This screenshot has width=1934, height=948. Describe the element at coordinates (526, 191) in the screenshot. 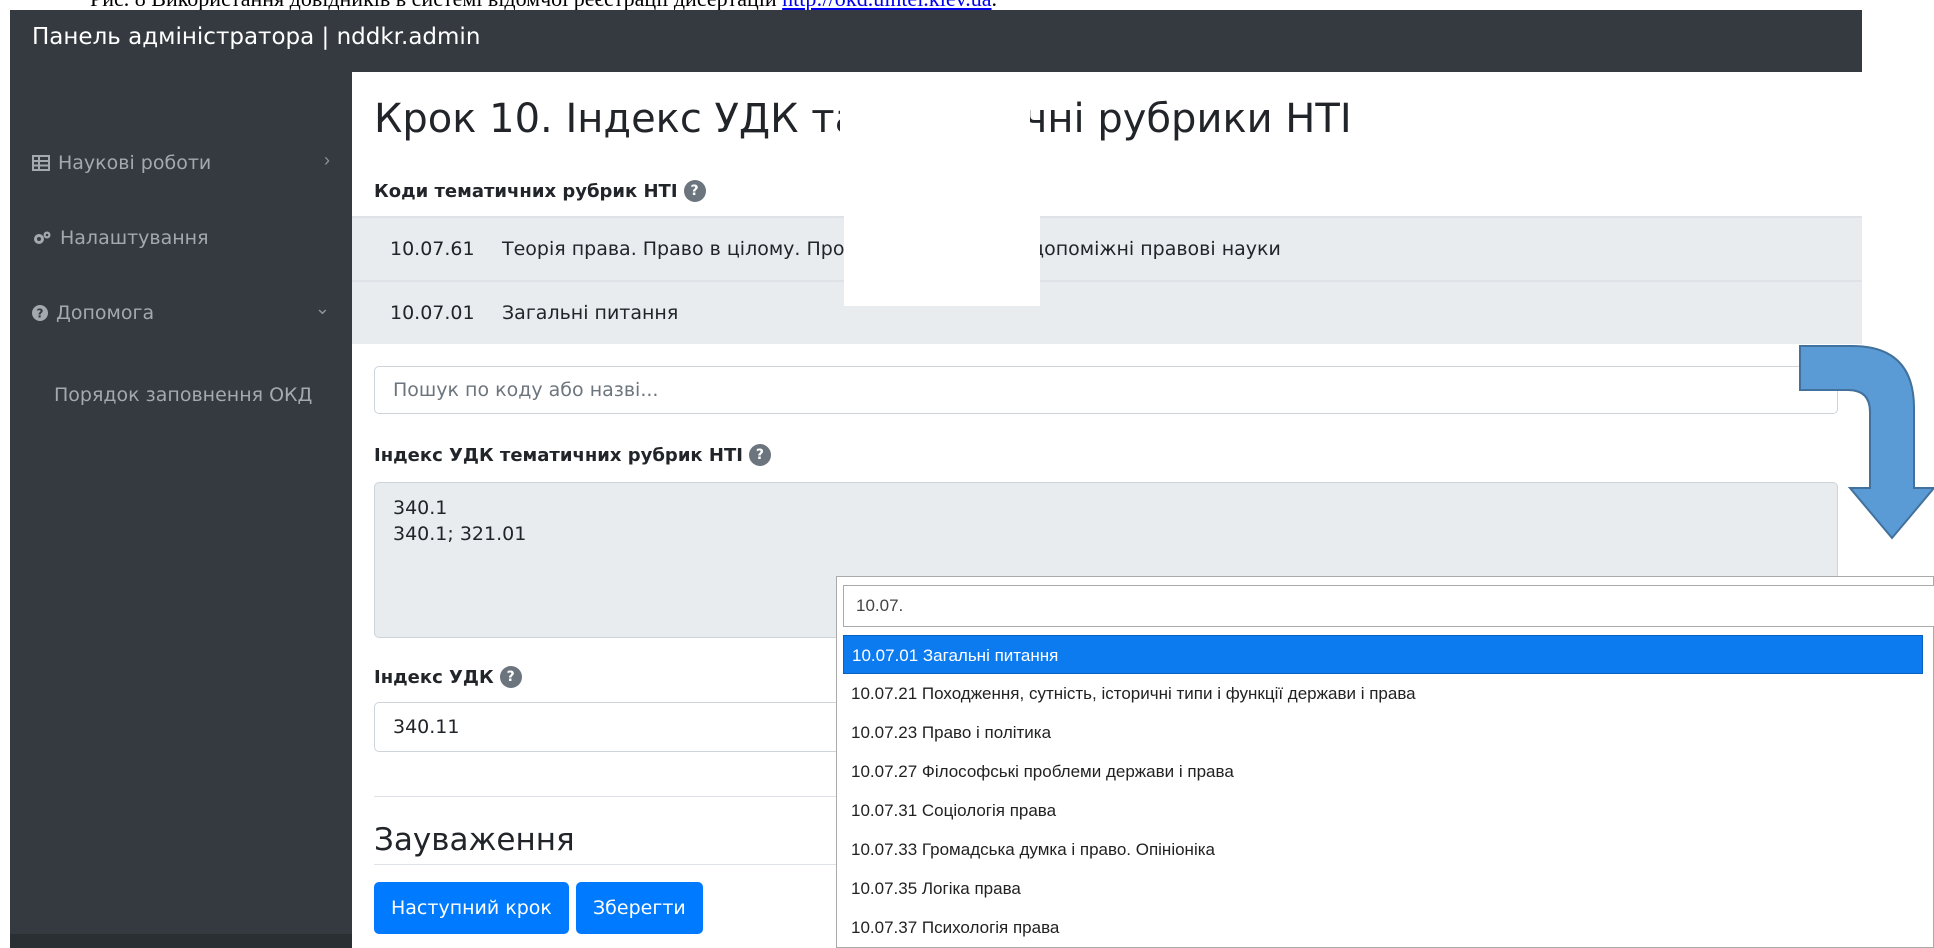

I see `rubrics-label-text: Коди тематичних рубрик НТІ` at that location.